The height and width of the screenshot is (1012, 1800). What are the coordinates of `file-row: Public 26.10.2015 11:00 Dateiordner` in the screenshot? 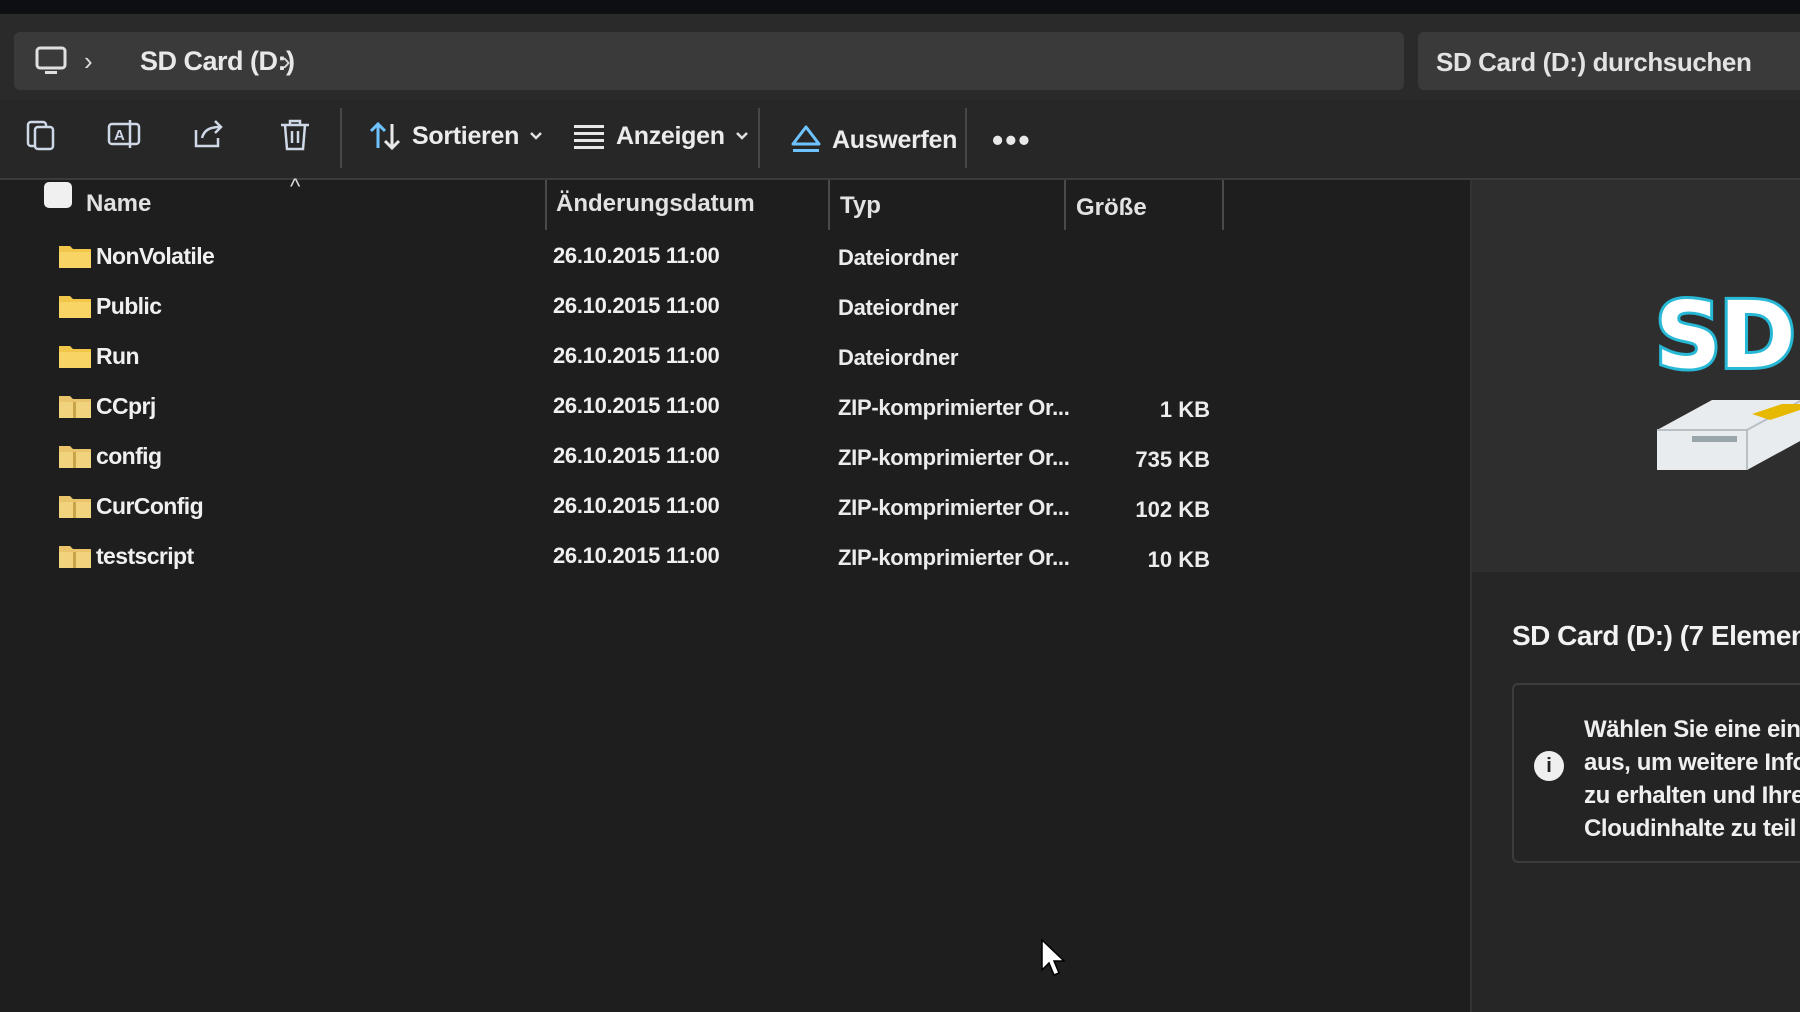 It's located at (615, 310).